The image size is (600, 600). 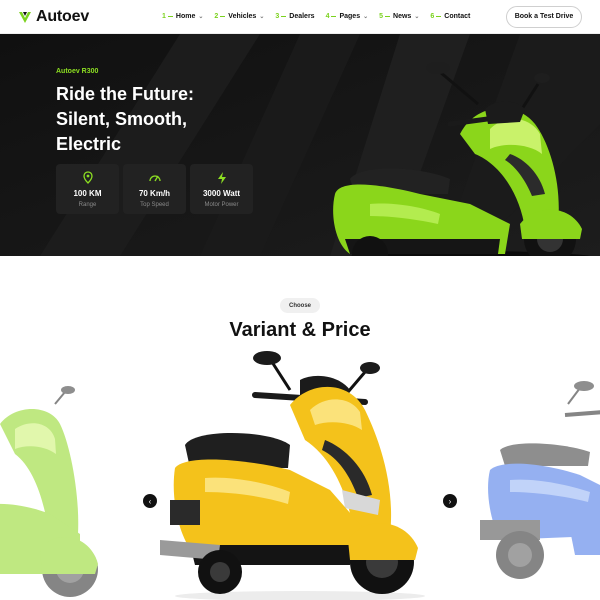 I want to click on nav-item-home: 1 Home ⌄, so click(x=182, y=16).